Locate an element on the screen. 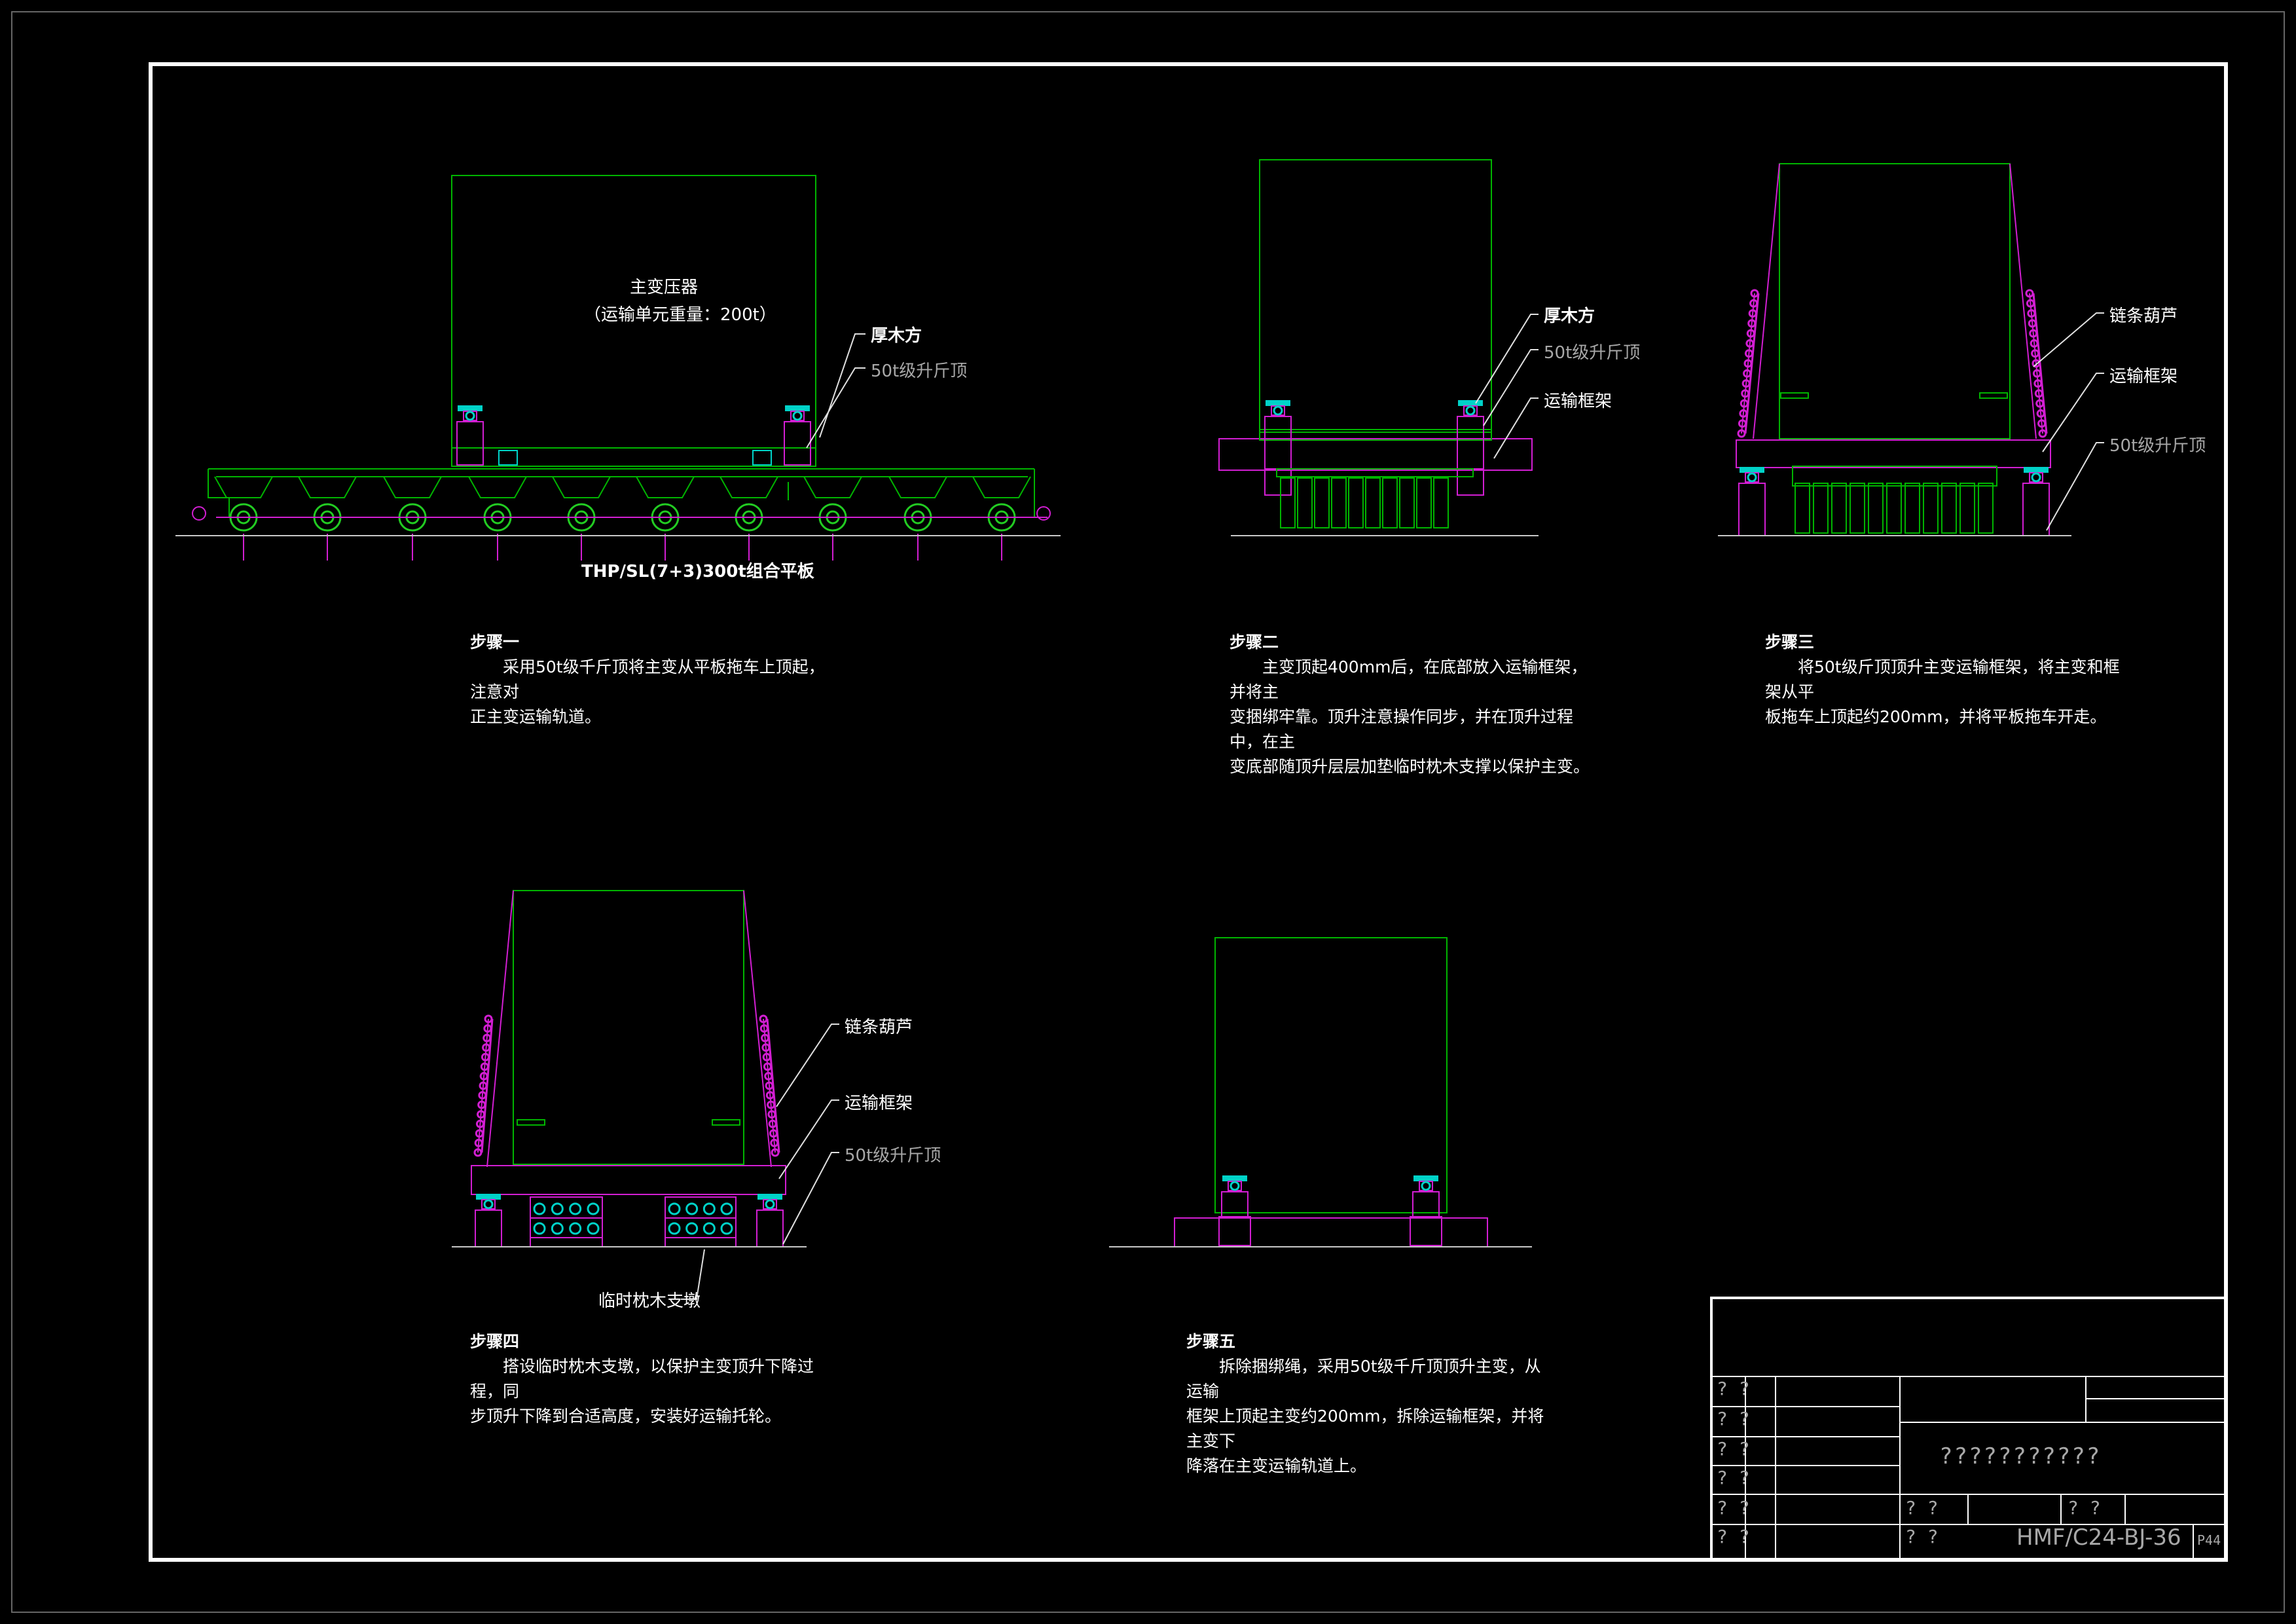  step3-title: 步骤三 is located at coordinates (1790, 642).